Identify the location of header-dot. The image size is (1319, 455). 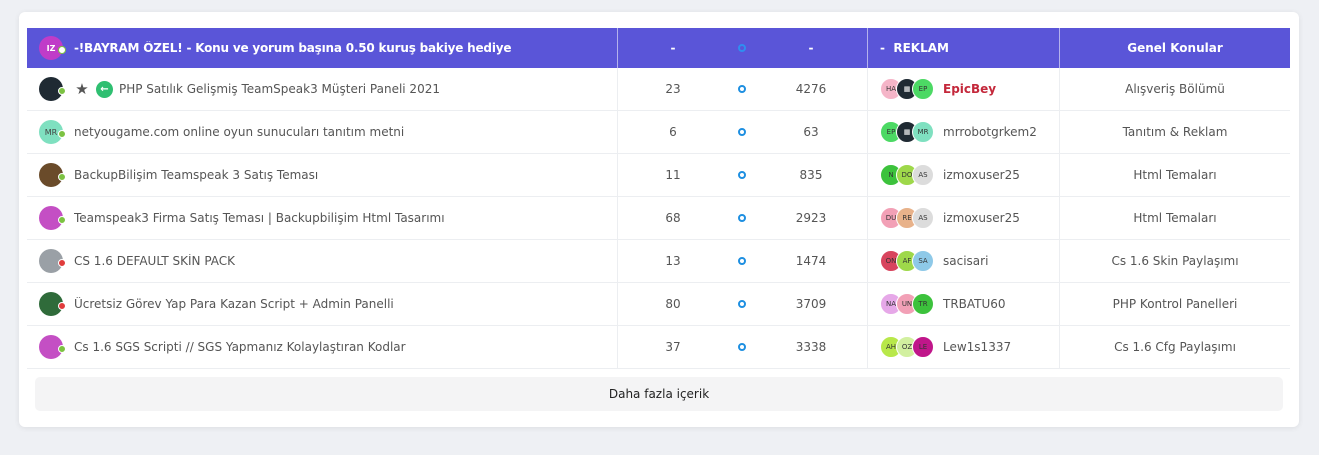
(742, 48).